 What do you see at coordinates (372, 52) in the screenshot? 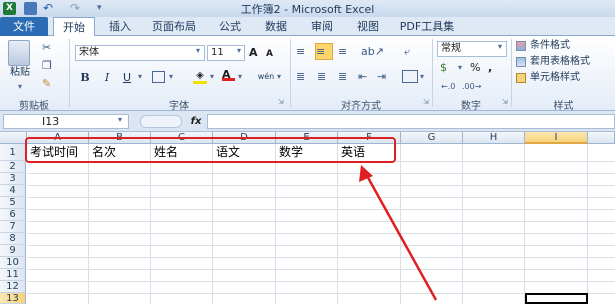
I see `orientation-icon: ab↗` at bounding box center [372, 52].